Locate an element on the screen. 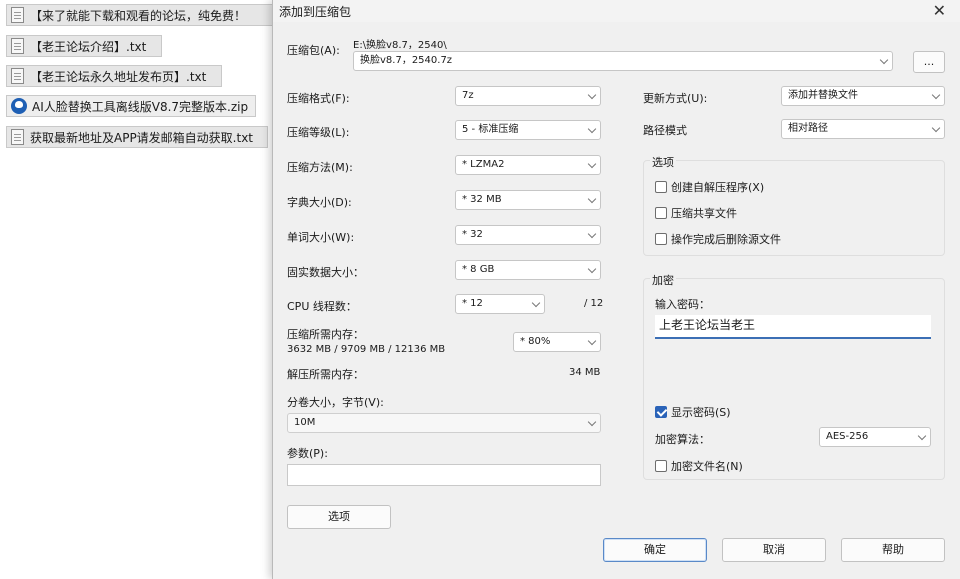  cpu-label: CPU 线程数： is located at coordinates (322, 306).